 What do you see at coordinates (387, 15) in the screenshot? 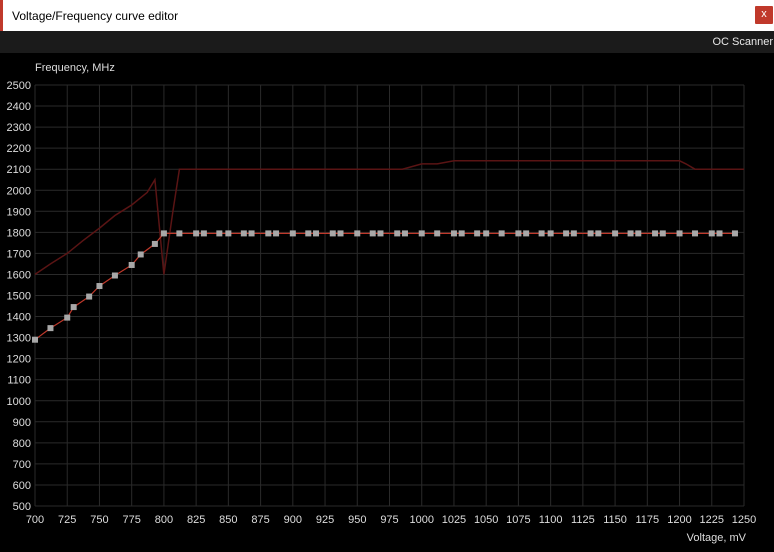
I see `title-bar: Voltage/Frequency curve editor x` at bounding box center [387, 15].